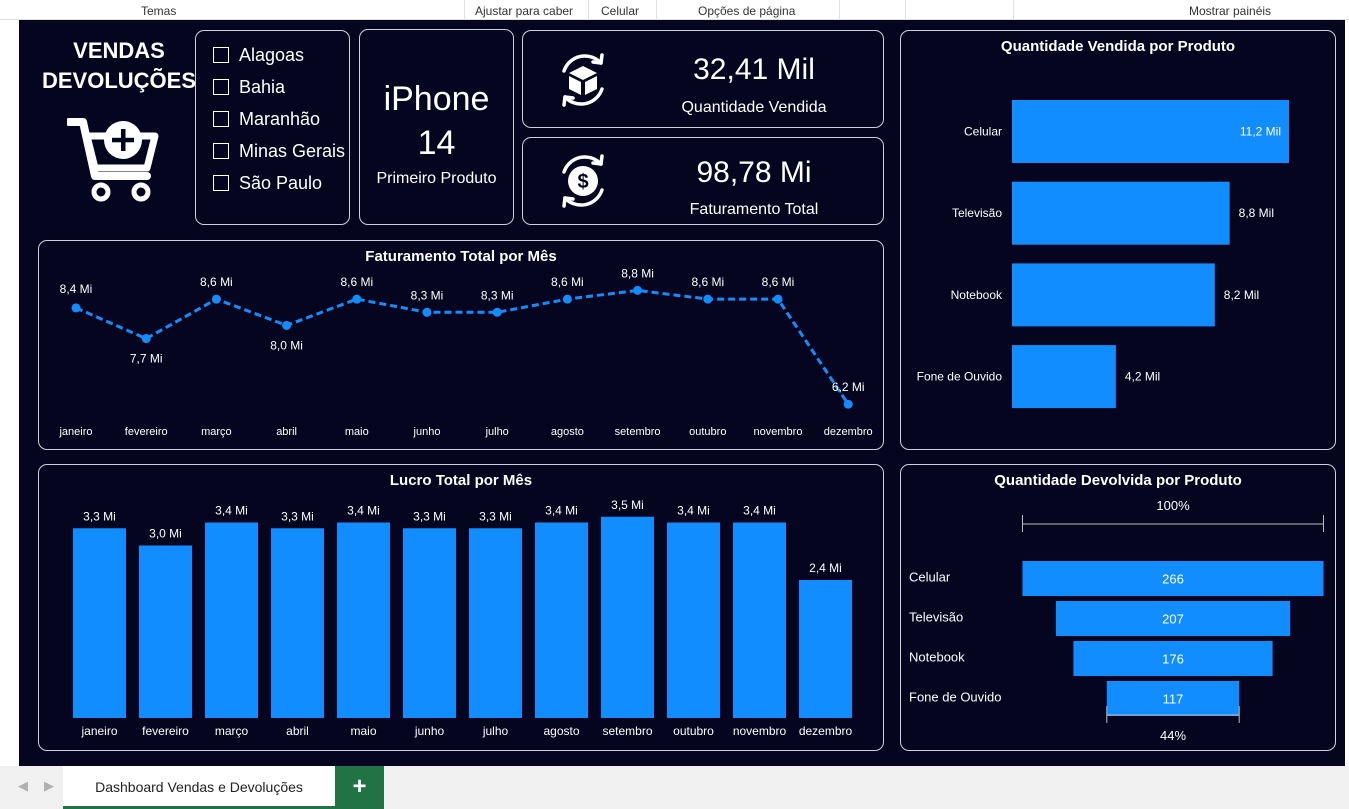 The width and height of the screenshot is (1349, 809). I want to click on filter-item-label: São Paulo, so click(281, 183).